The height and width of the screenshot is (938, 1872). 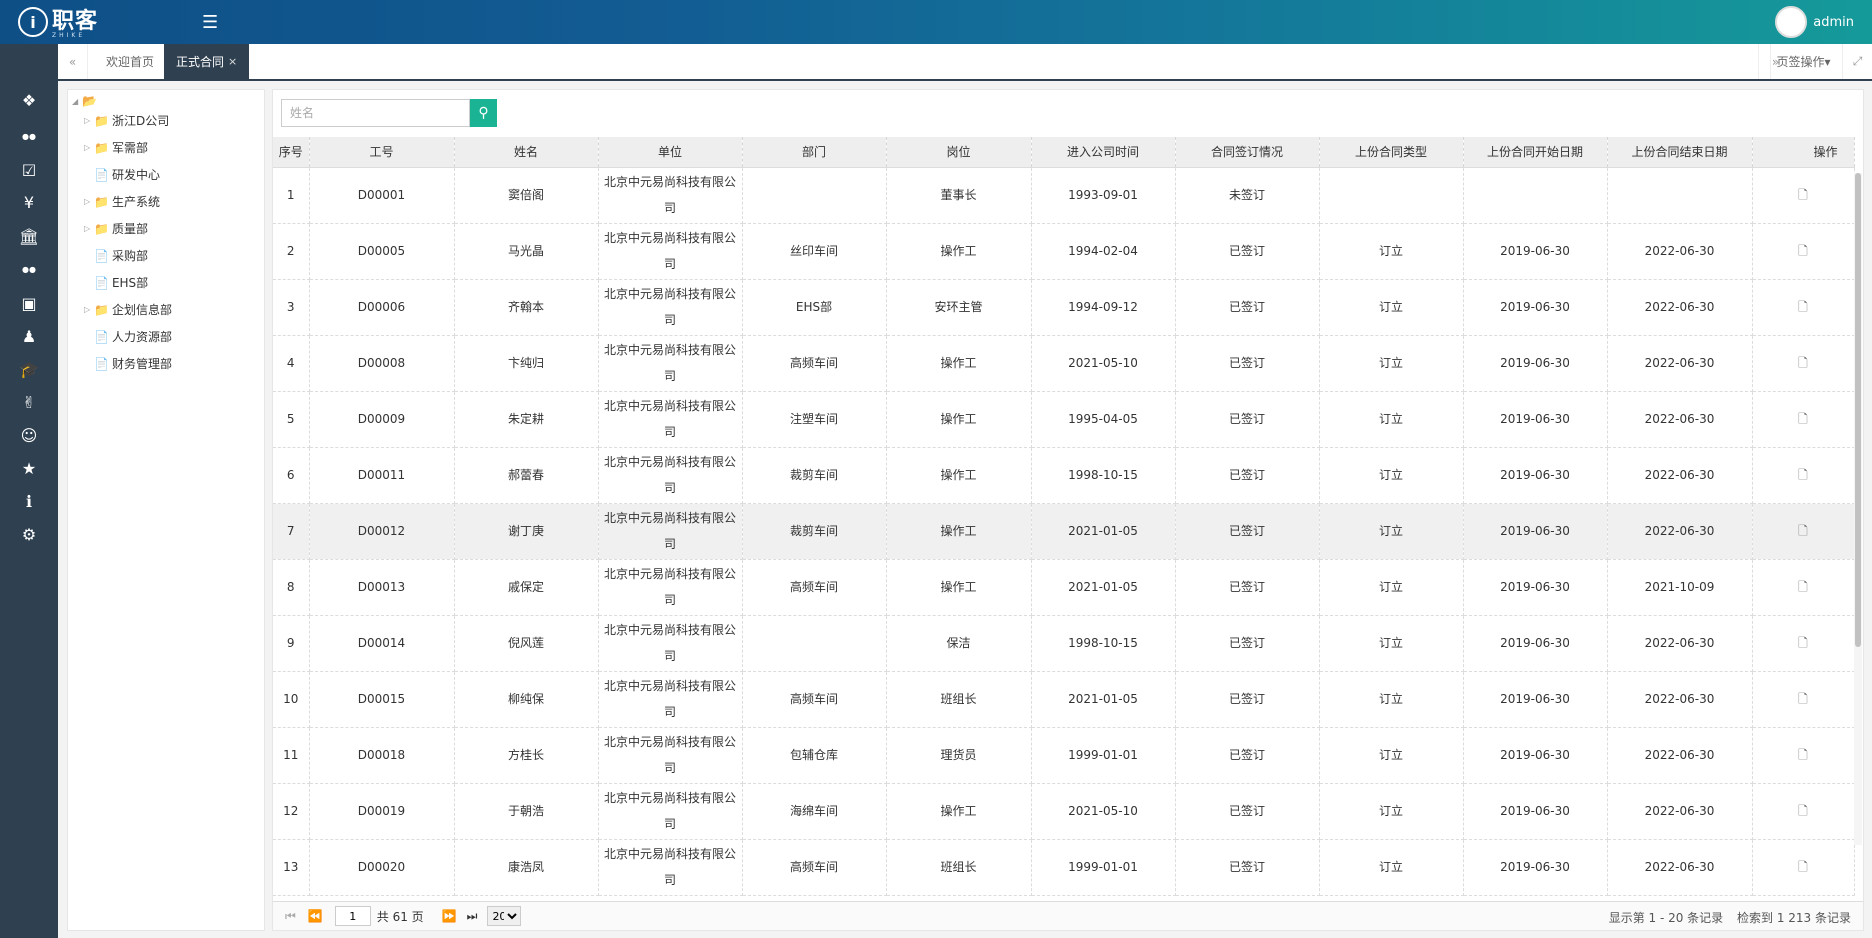 What do you see at coordinates (382, 195) in the screenshot?
I see `table-cell: D00001` at bounding box center [382, 195].